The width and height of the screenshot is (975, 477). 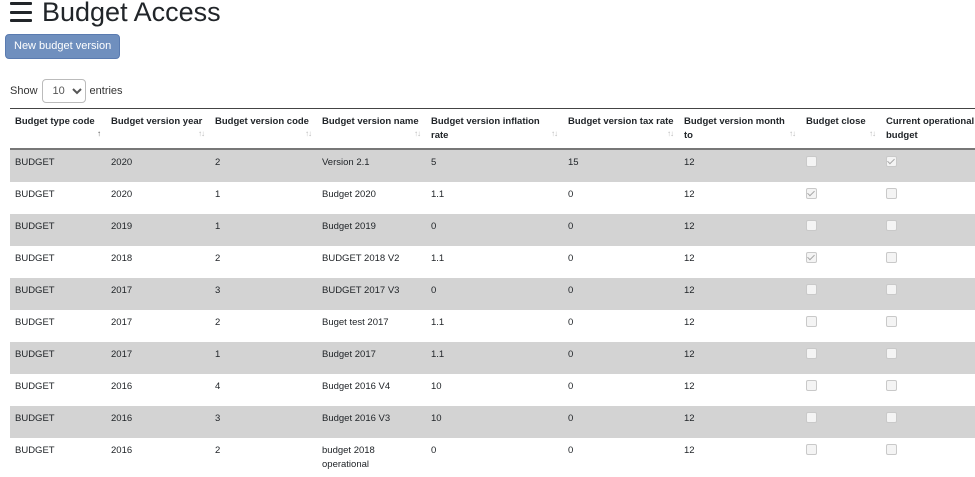 I want to click on budget-version-name-cell: Budget 2020, so click(x=371, y=198).